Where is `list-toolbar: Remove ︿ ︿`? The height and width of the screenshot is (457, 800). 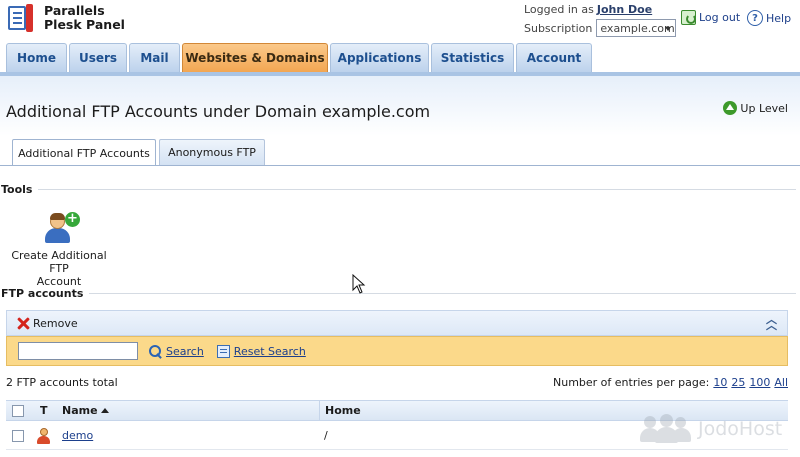 list-toolbar: Remove ︿ ︿ is located at coordinates (397, 323).